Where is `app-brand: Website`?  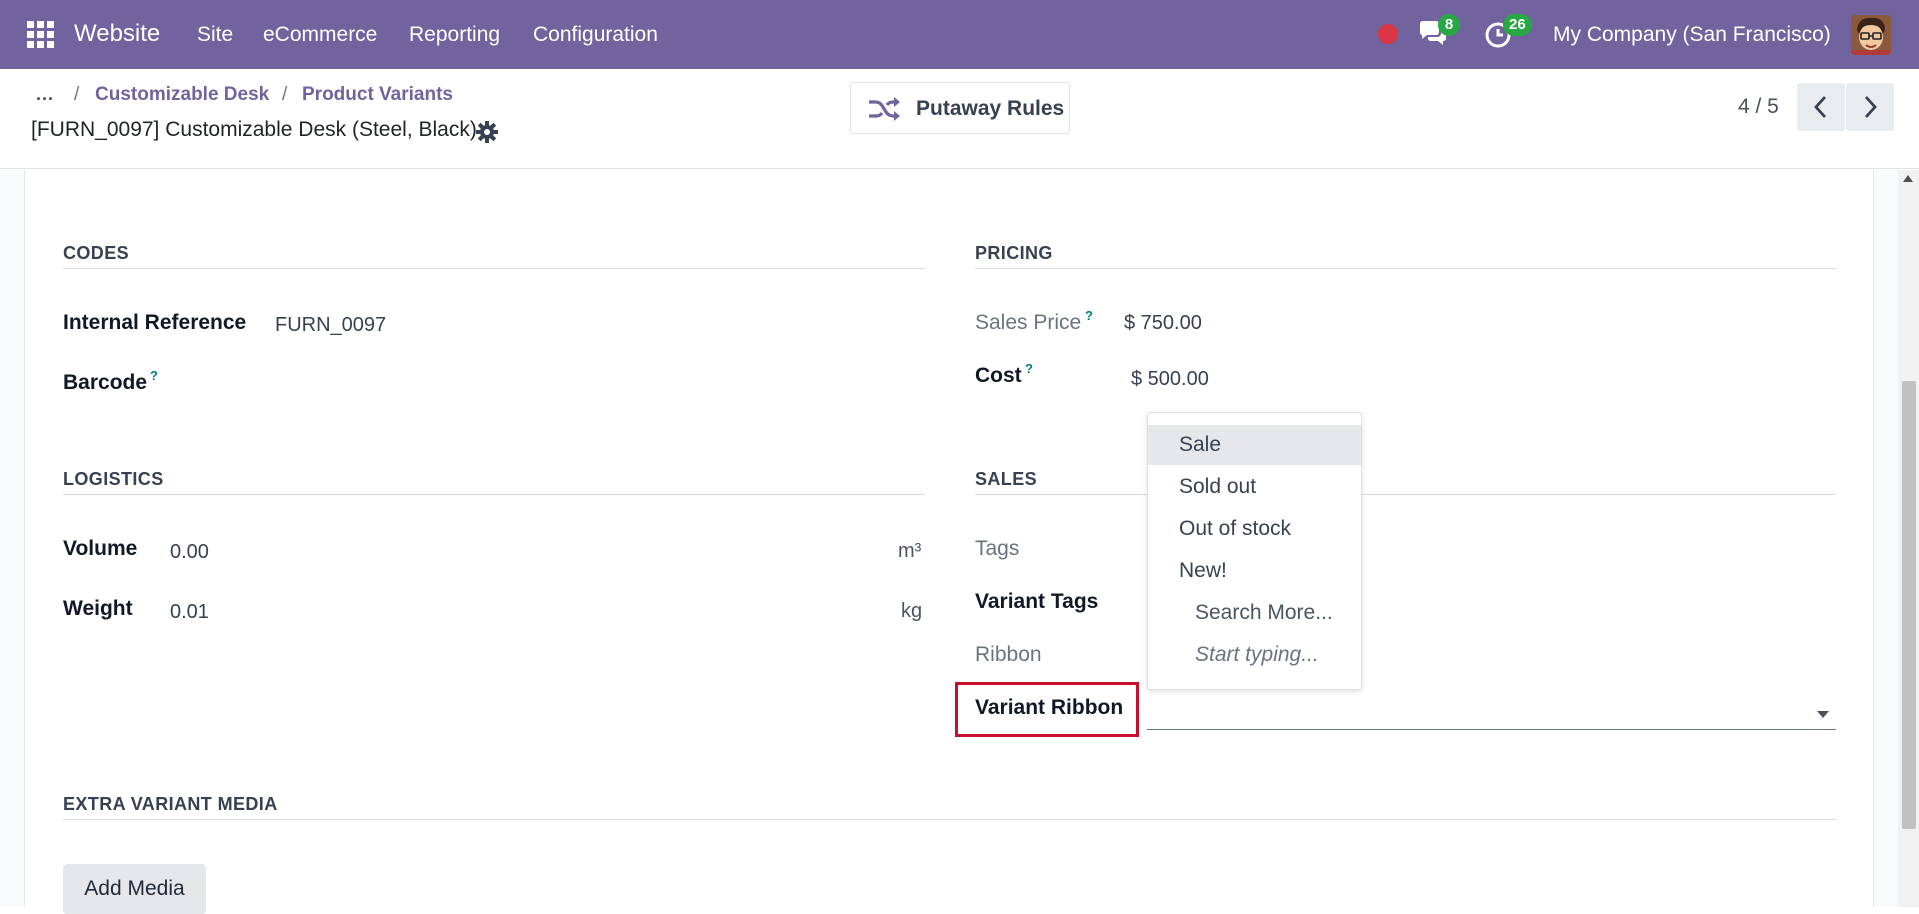 app-brand: Website is located at coordinates (117, 34).